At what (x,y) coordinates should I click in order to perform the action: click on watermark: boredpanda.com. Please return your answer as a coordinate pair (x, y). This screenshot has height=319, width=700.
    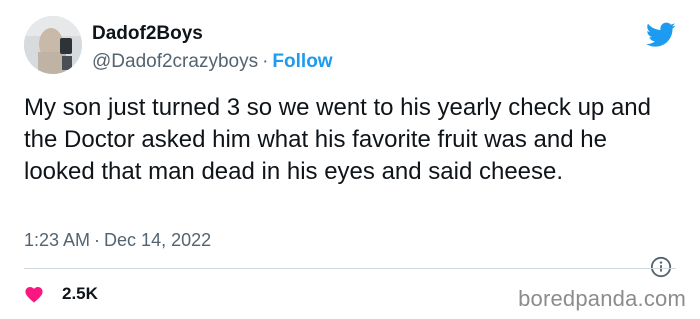
    Looking at the image, I should click on (602, 298).